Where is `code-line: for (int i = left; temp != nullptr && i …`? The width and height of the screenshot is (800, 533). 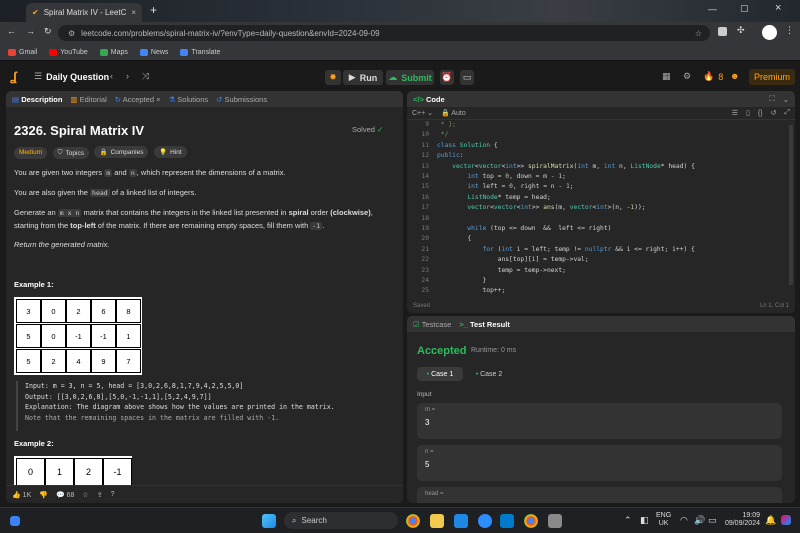 code-line: for (int i = left; temp != nullptr && i … is located at coordinates (566, 249).